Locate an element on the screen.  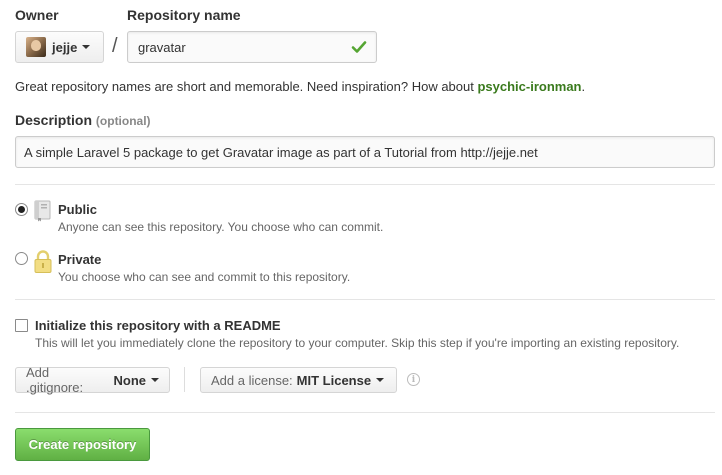
license-select-button: Add a license: MIT License is located at coordinates (298, 380).